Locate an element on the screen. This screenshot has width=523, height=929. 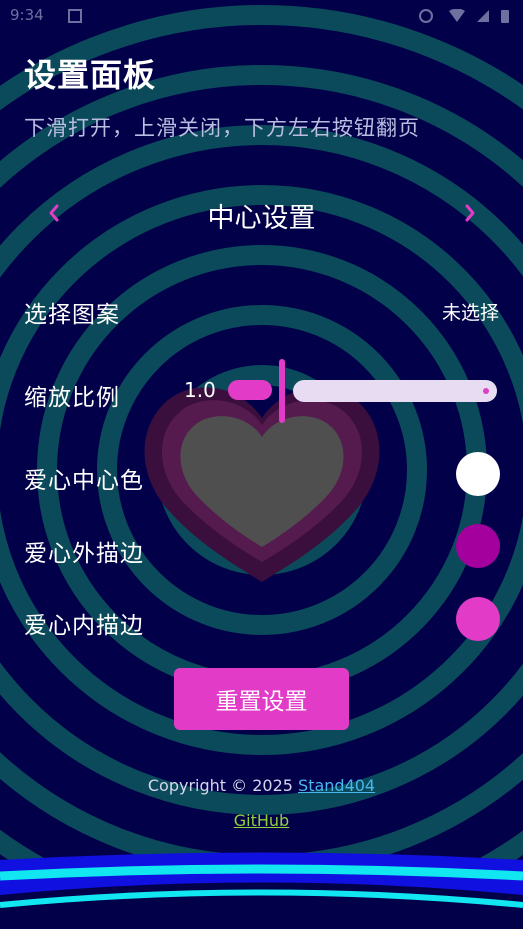
author-link: Stand404 is located at coordinates (336, 785).